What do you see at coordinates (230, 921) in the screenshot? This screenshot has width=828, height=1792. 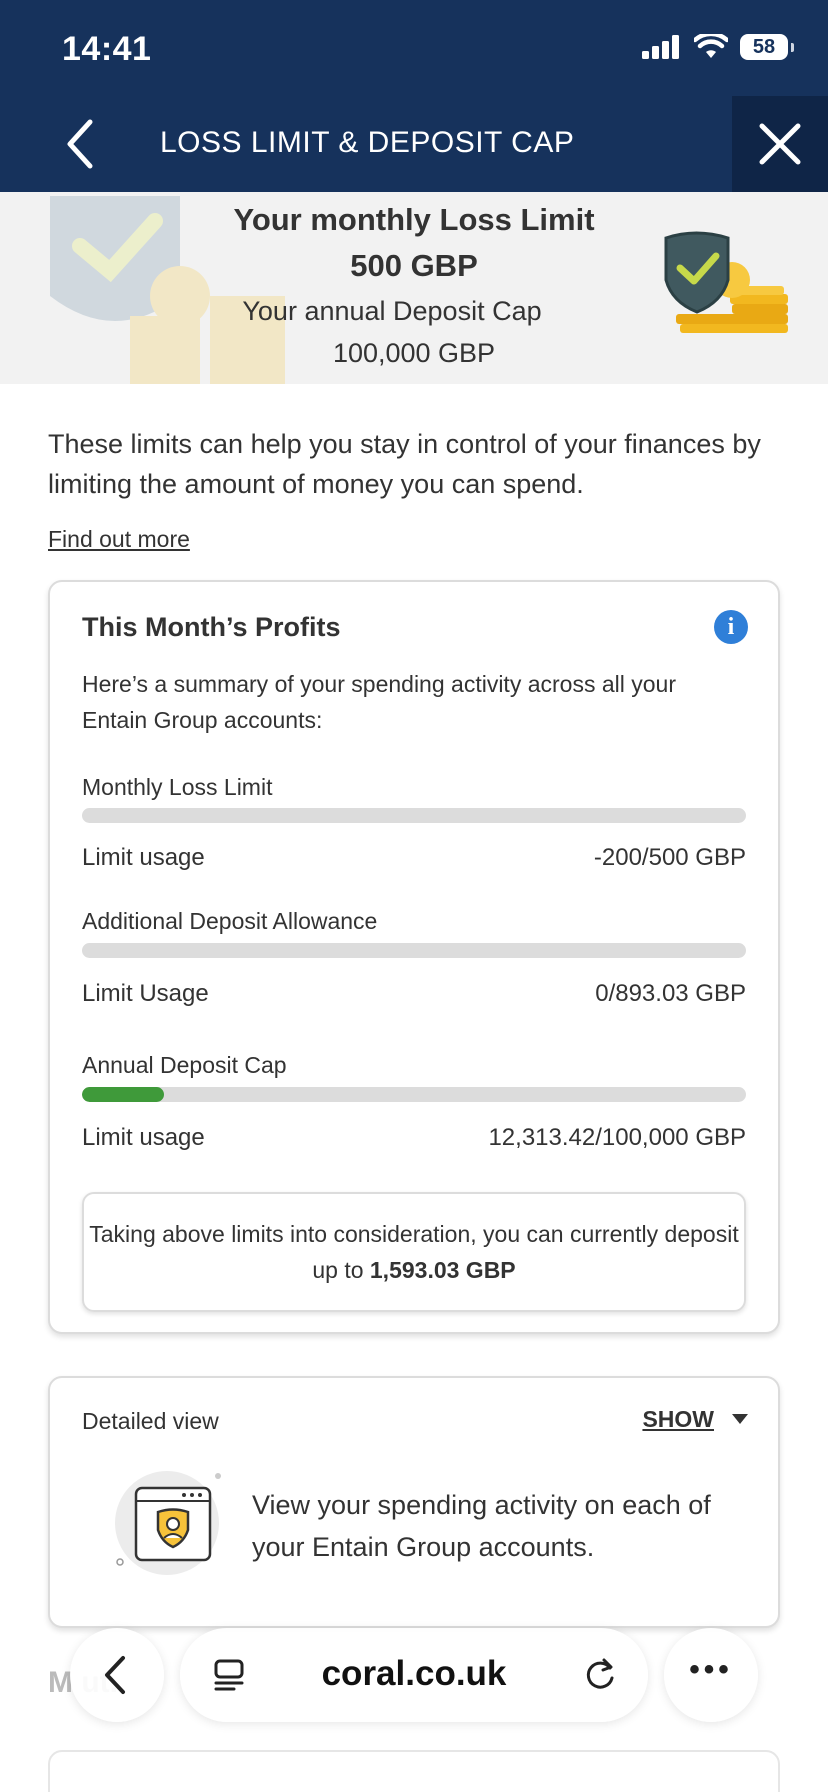 I see `limit-label-additional-deposit: Additional Deposit Allowance` at bounding box center [230, 921].